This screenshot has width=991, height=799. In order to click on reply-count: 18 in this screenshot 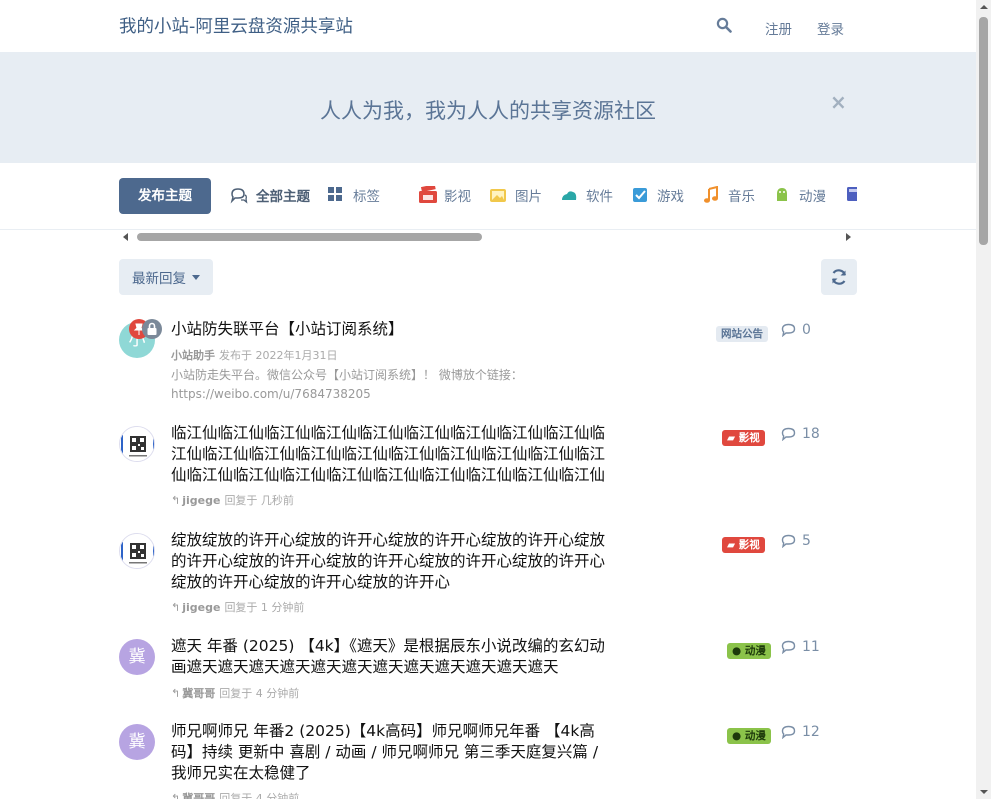, I will do `click(800, 434)`.